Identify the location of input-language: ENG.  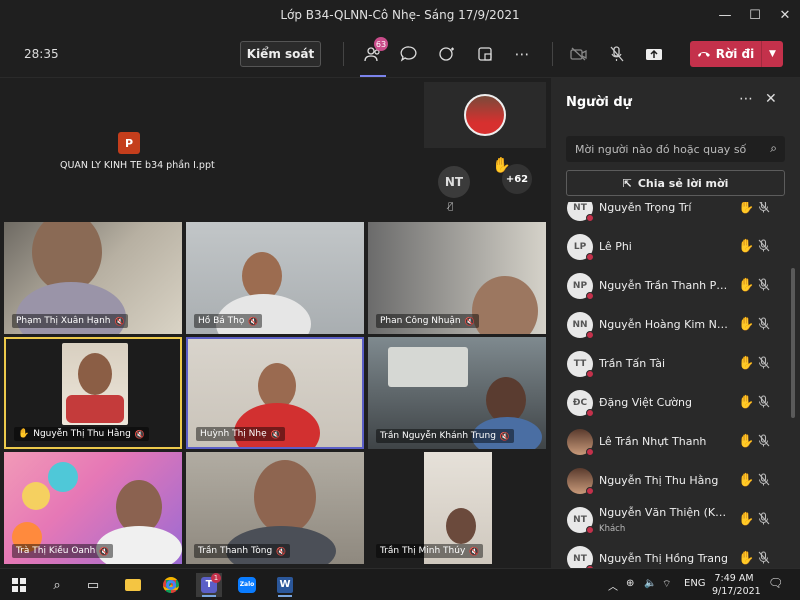
(695, 583).